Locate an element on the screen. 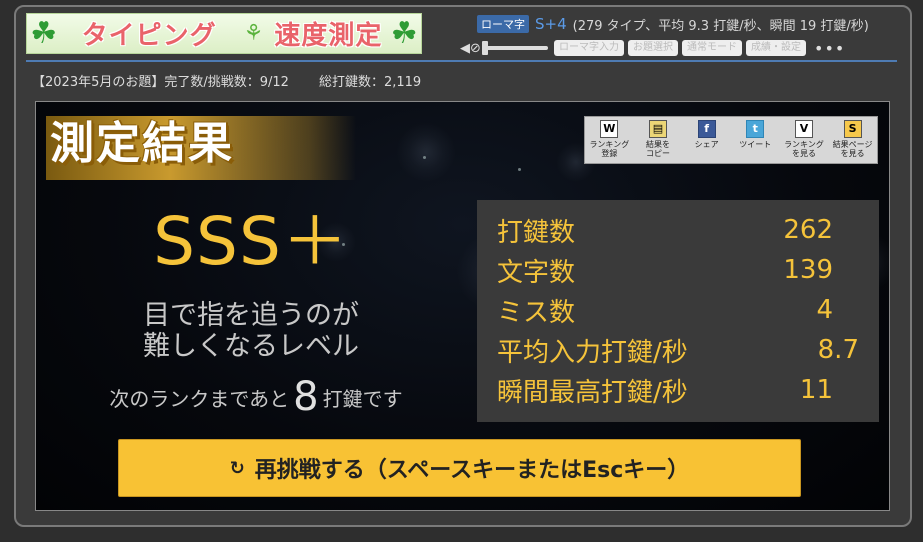  rank-description: 目で指を追うのが 難しくなるレベル is located at coordinates (251, 331).